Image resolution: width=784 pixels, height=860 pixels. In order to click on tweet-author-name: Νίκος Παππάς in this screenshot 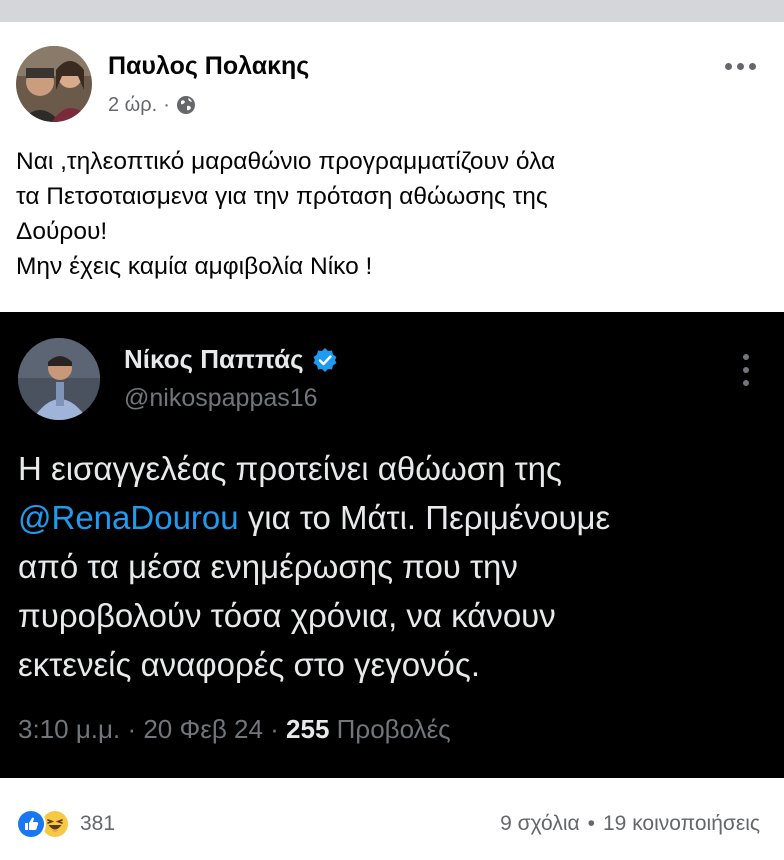, I will do `click(214, 359)`.